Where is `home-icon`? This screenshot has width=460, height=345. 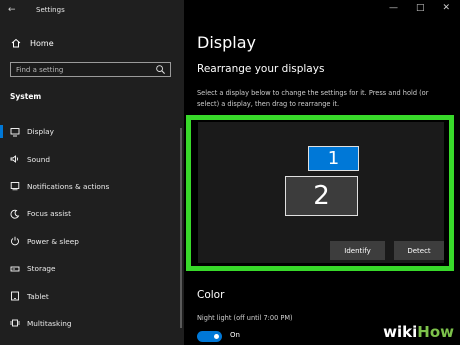 home-icon is located at coordinates (16, 43).